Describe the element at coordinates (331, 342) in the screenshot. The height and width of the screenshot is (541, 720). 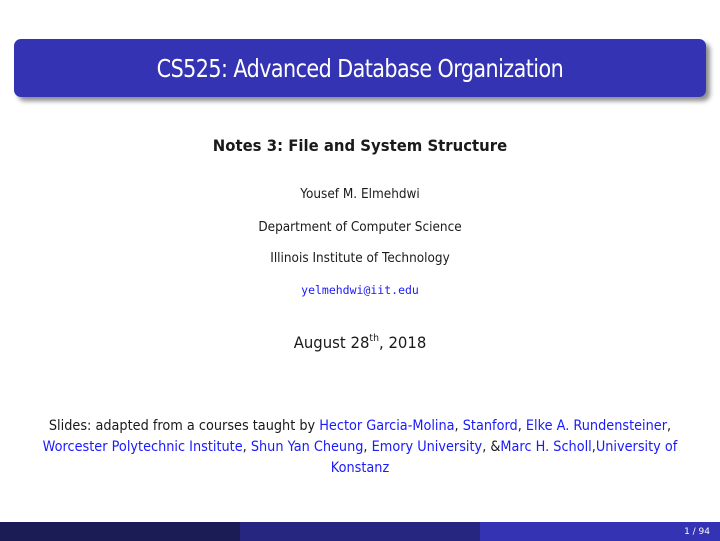
I see `date-prefix: August 28` at that location.